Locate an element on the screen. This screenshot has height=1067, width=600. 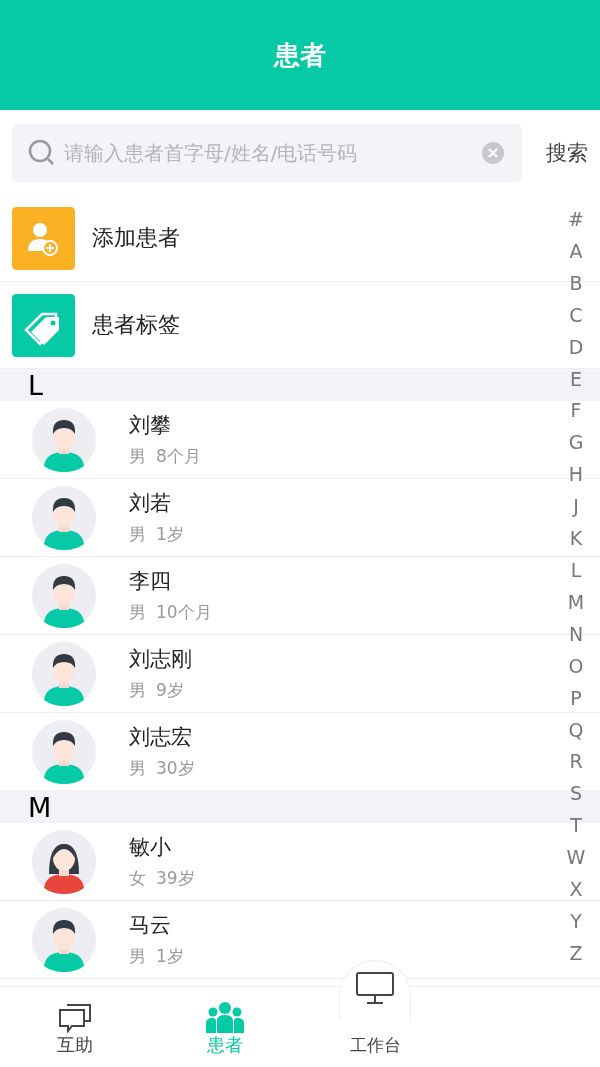
index-letter: B is located at coordinates (576, 282).